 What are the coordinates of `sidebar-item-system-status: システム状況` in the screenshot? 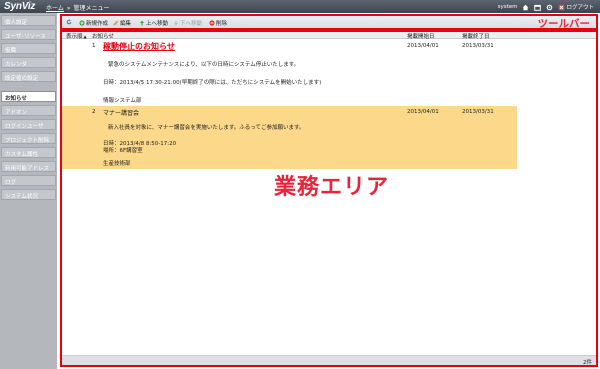 It's located at (28, 194).